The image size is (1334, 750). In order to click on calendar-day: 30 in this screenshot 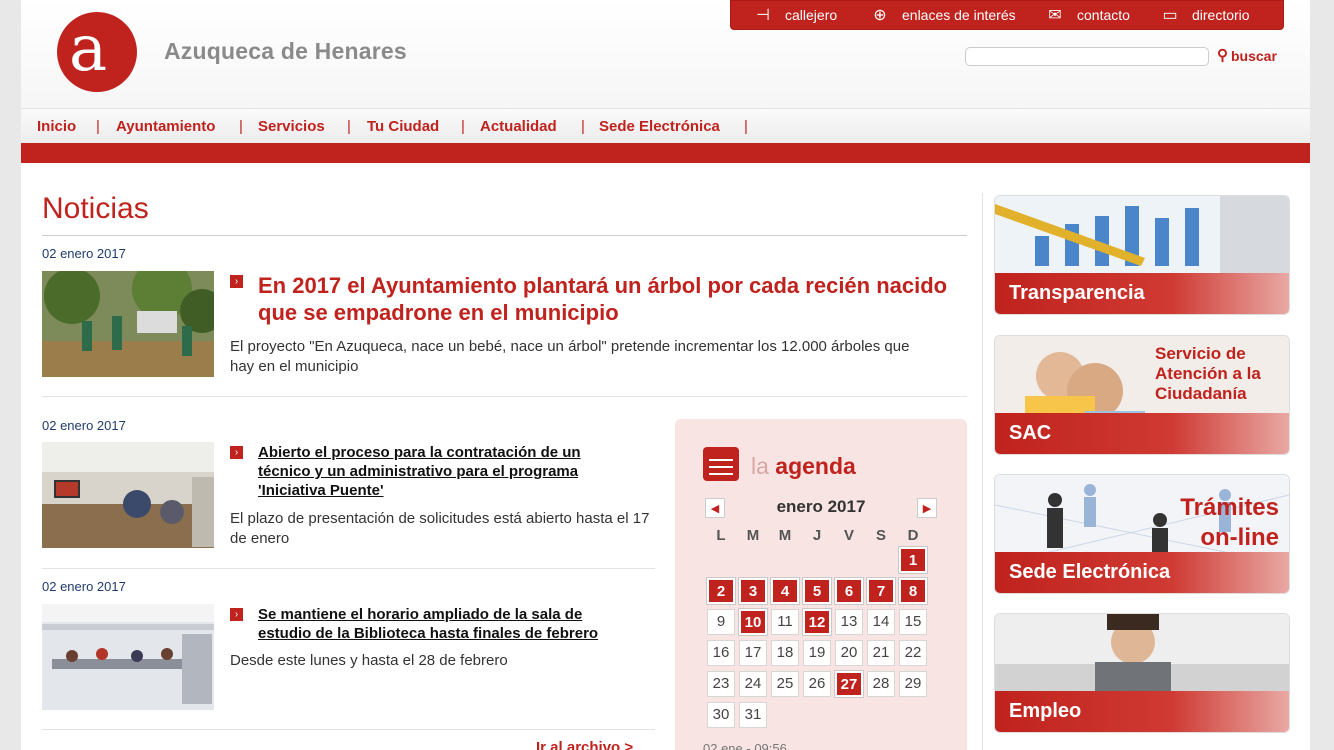, I will do `click(721, 715)`.